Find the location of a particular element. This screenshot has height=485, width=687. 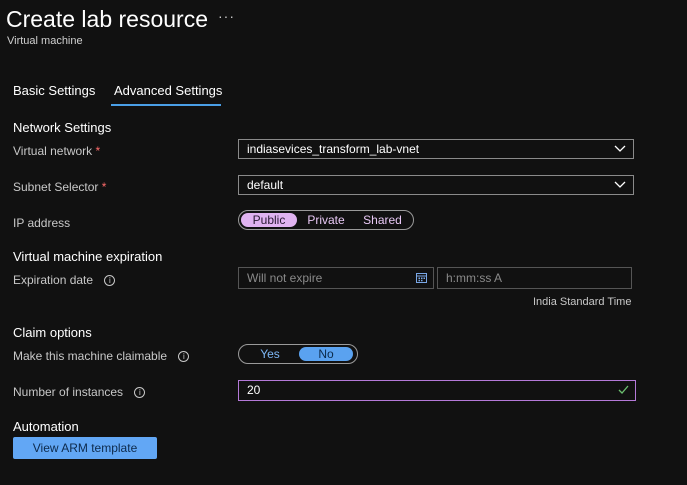

claimable-toggle: Yes No is located at coordinates (298, 354).